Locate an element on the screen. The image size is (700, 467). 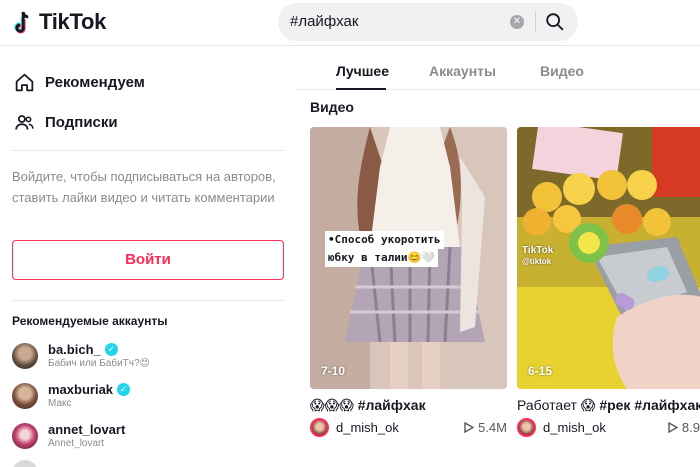
login-button: Войти is located at coordinates (148, 260).